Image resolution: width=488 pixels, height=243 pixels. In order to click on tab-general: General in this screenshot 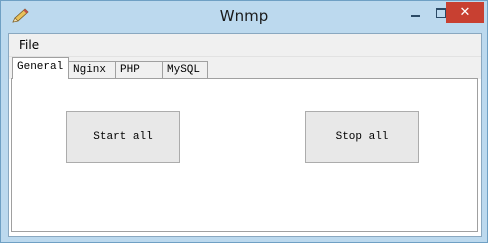, I will do `click(40, 68)`.